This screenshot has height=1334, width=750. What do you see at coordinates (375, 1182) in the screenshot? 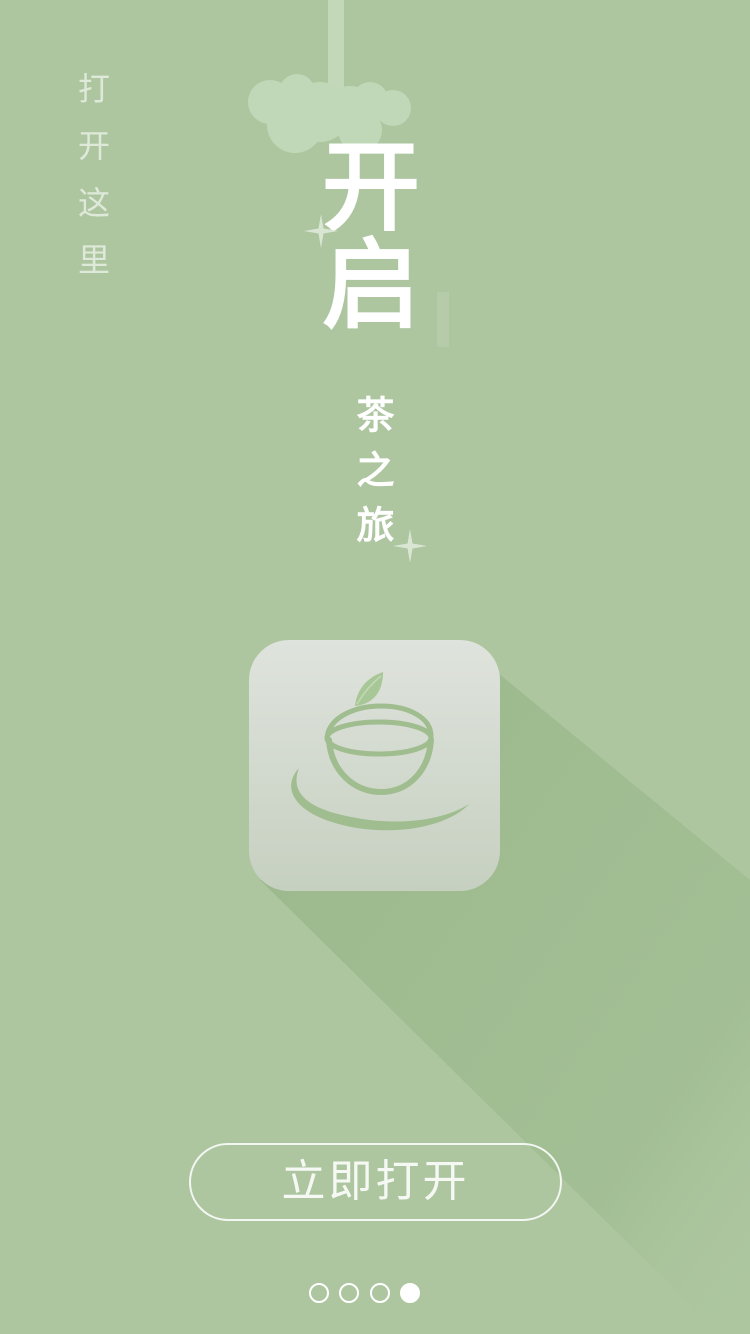
I see `open-now-button: 立即打开` at bounding box center [375, 1182].